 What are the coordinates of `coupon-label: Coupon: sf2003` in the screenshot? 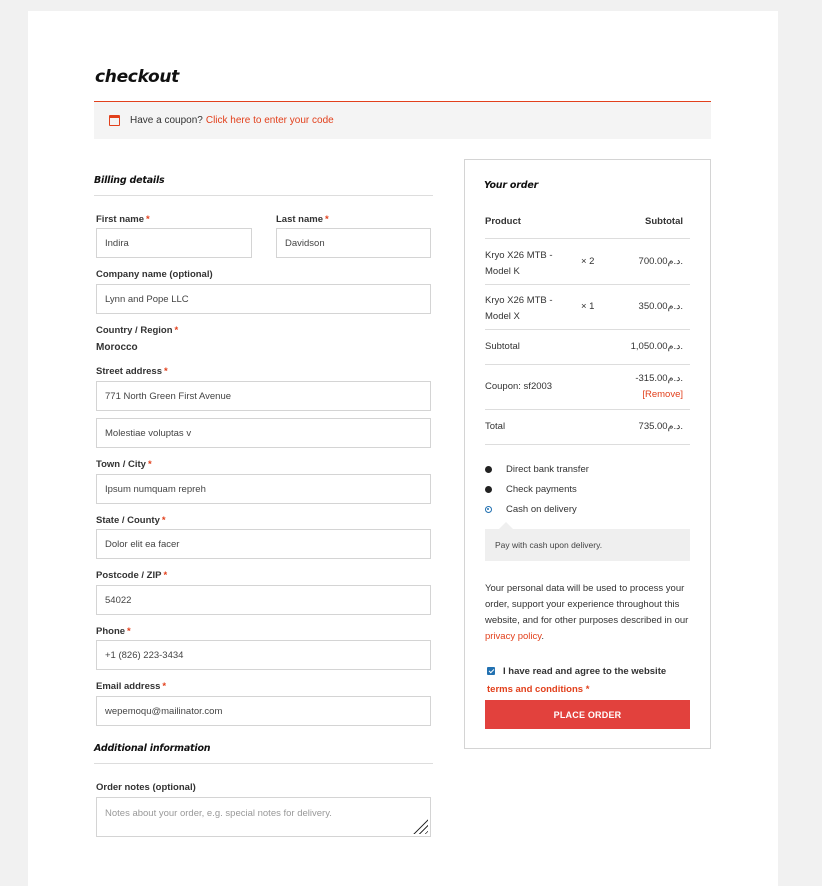 It's located at (519, 386).